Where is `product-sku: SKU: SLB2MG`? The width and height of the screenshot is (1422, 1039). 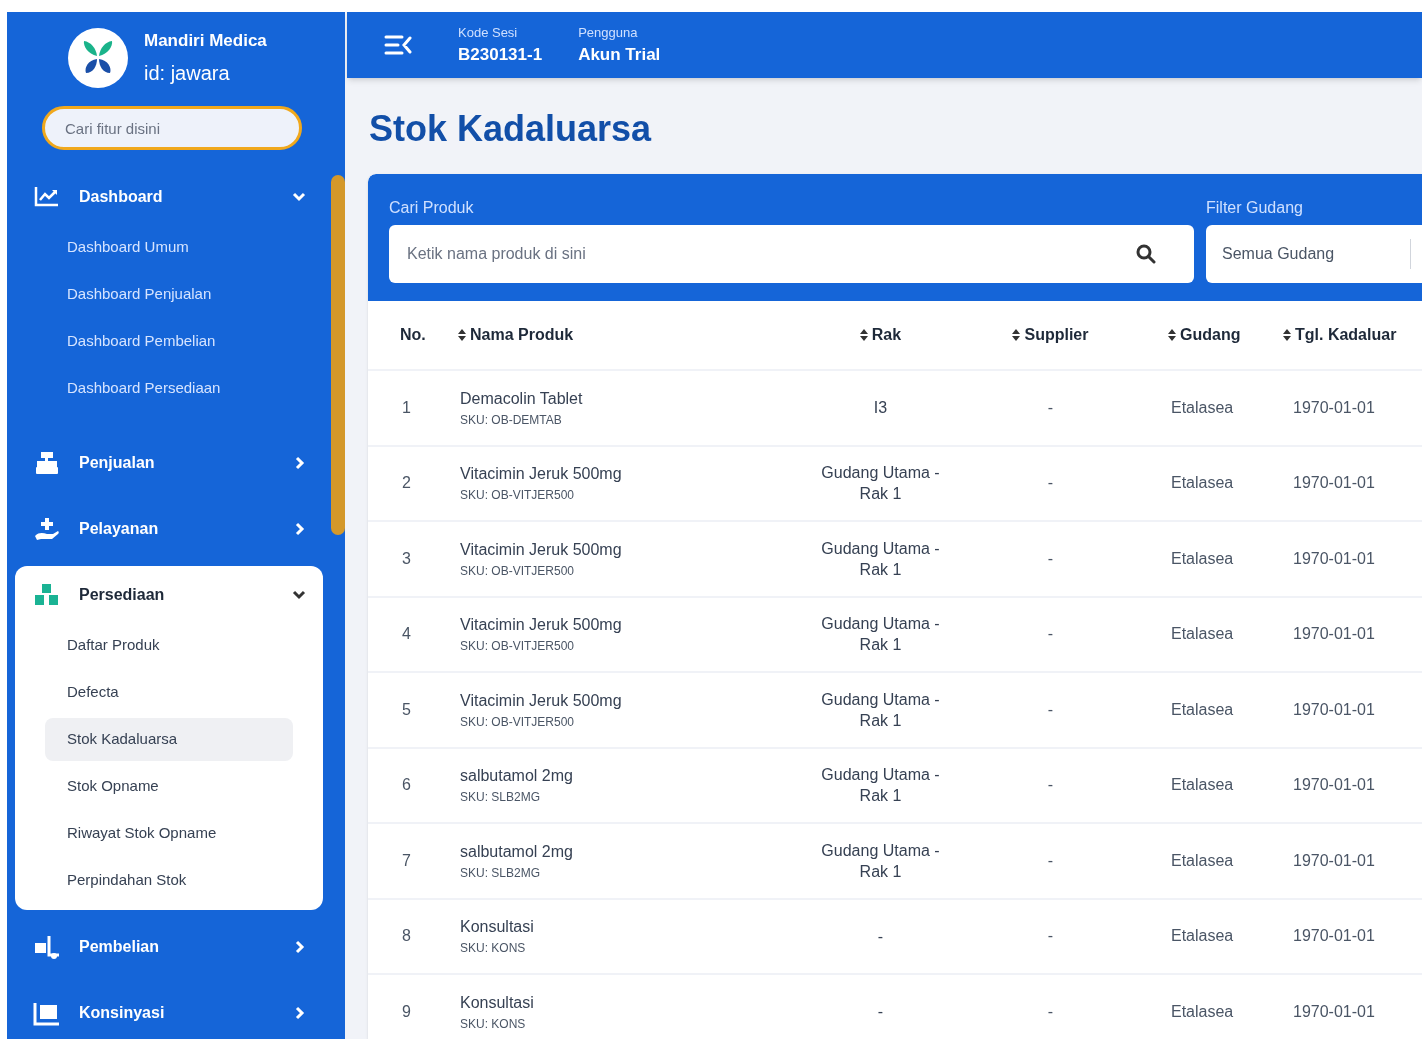 product-sku: SKU: SLB2MG is located at coordinates (501, 873).